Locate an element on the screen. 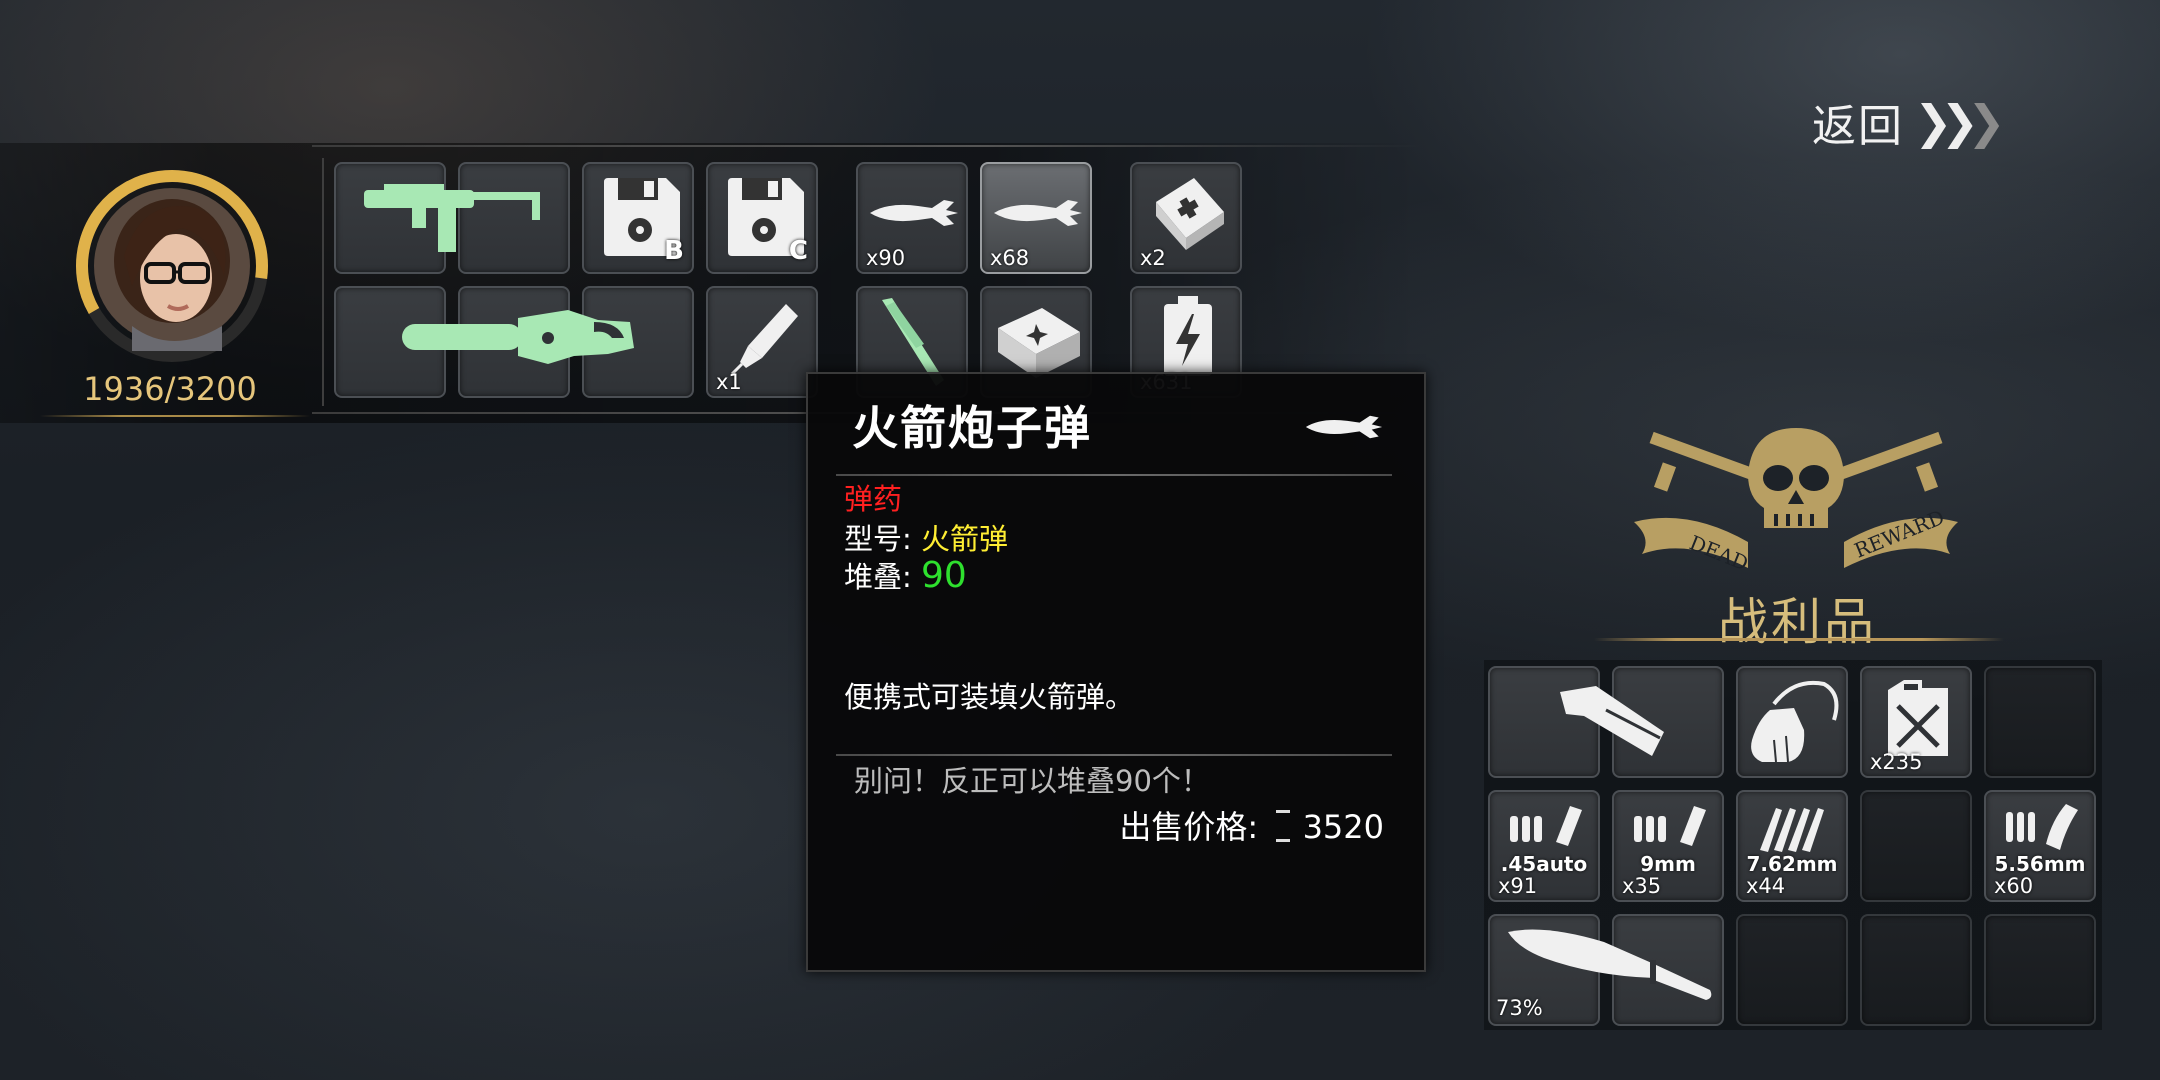  item-count: x60 is located at coordinates (2014, 886).